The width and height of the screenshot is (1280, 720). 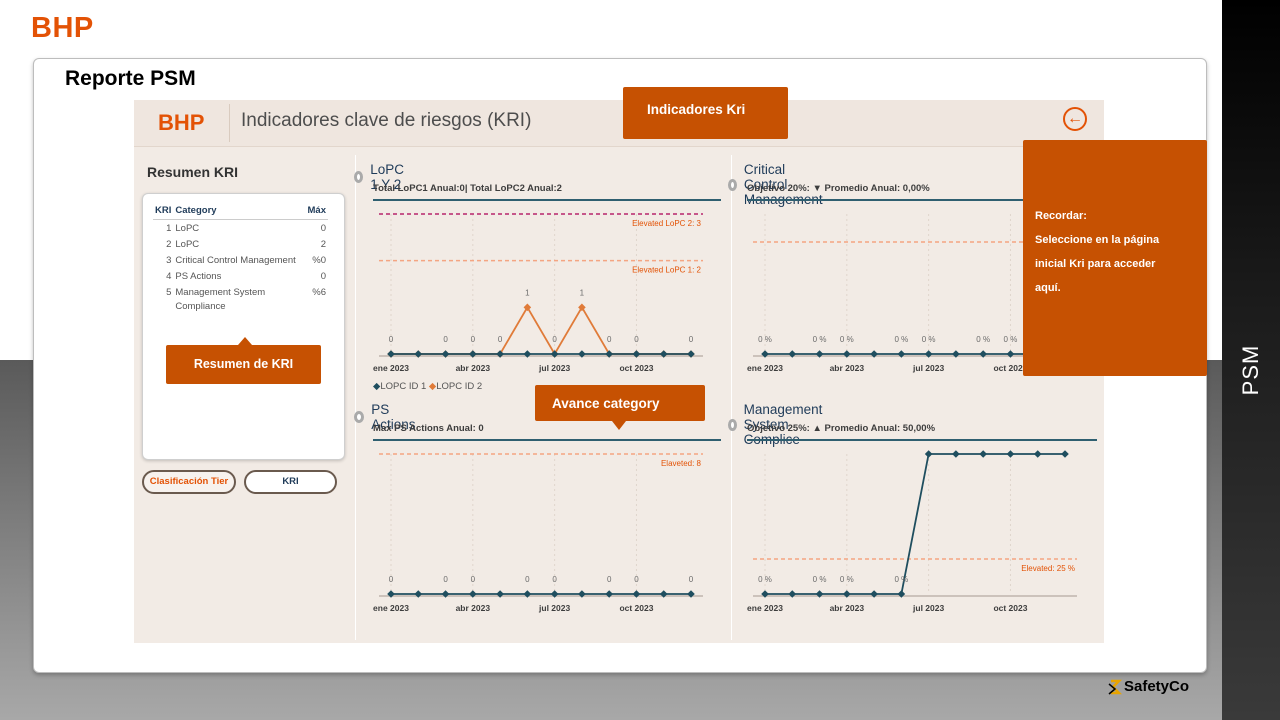 I want to click on table-row: 2 LoPC 2, so click(x=240, y=244).